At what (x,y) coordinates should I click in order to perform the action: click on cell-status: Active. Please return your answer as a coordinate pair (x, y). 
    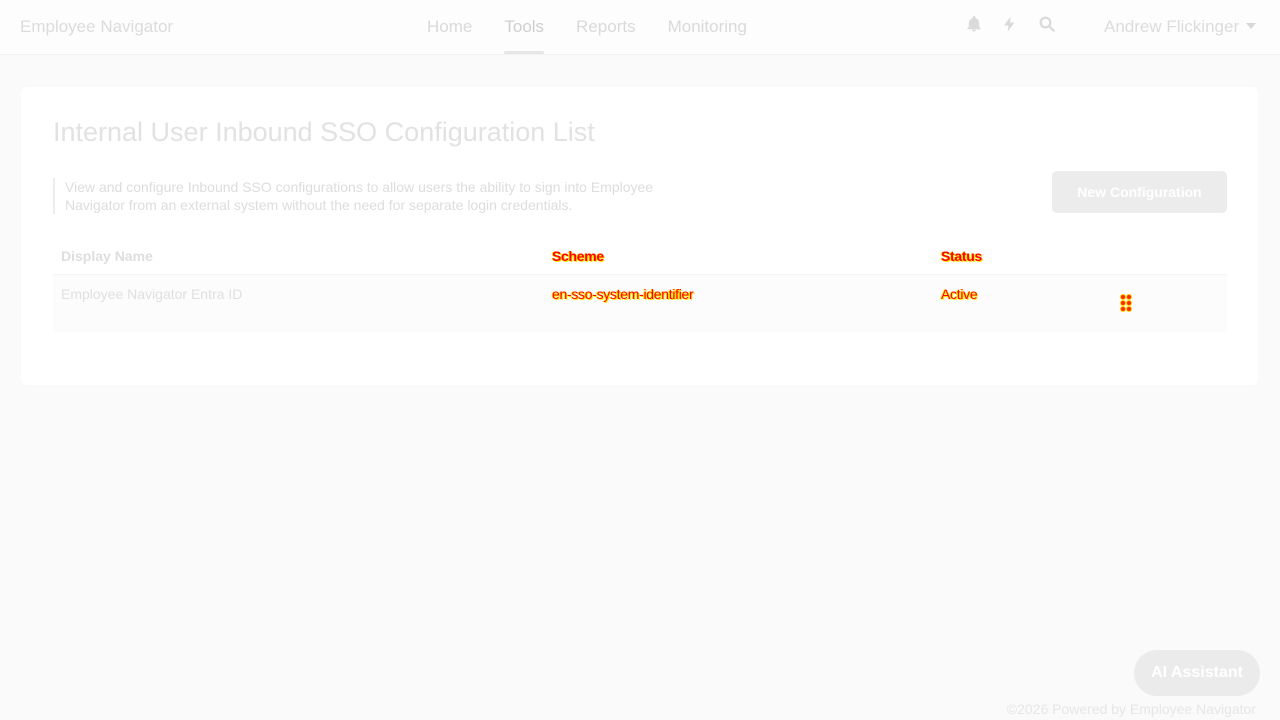
    Looking at the image, I should click on (959, 294).